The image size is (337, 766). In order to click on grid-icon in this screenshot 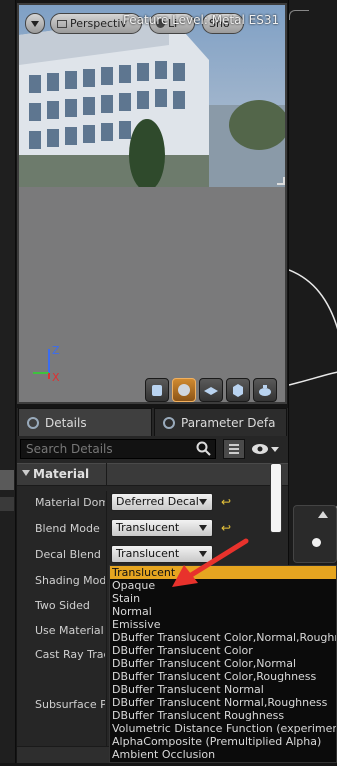, I will do `click(234, 449)`.